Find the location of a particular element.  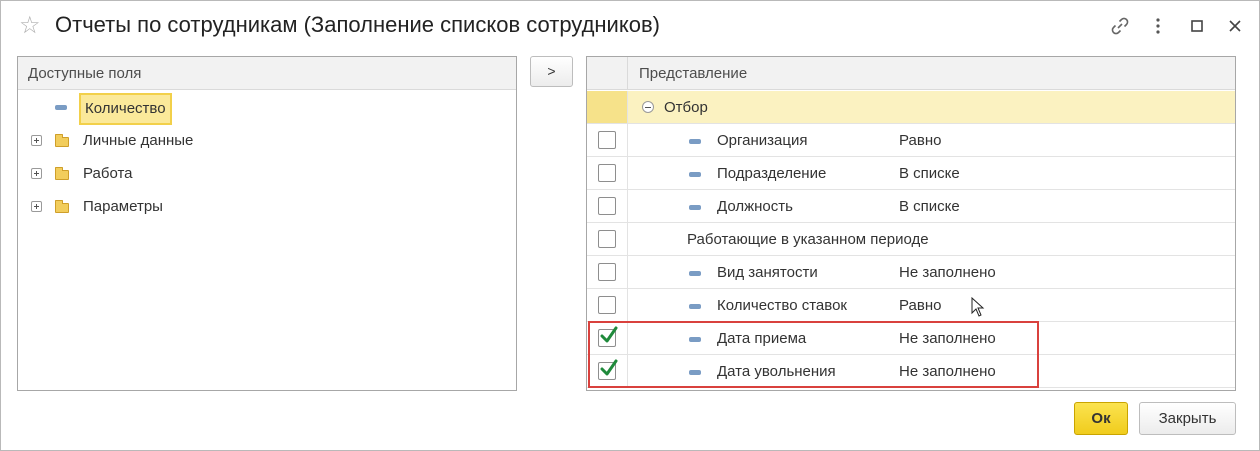

filter-row-position: Должность В списке is located at coordinates (911, 206).